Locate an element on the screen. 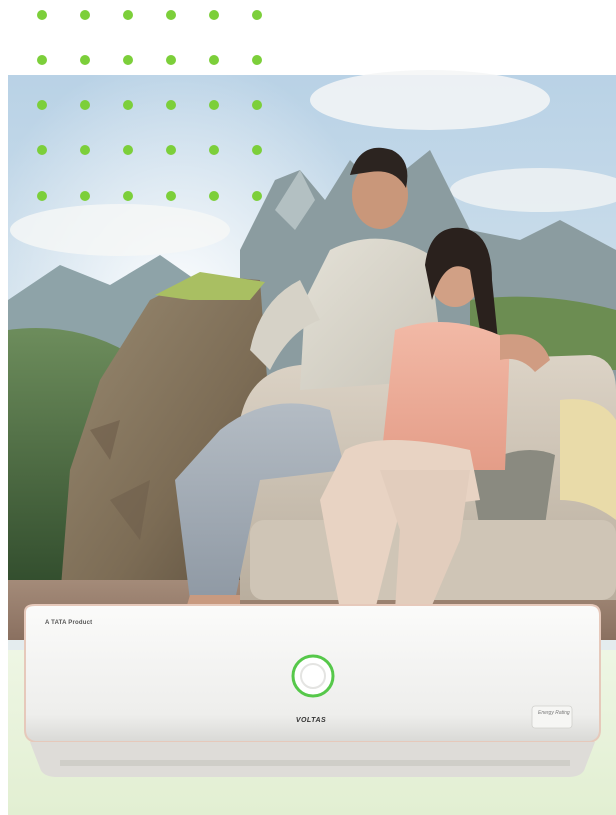 This screenshot has width=616, height=815. voltas-logo: VOLTAS is located at coordinates (311, 720).